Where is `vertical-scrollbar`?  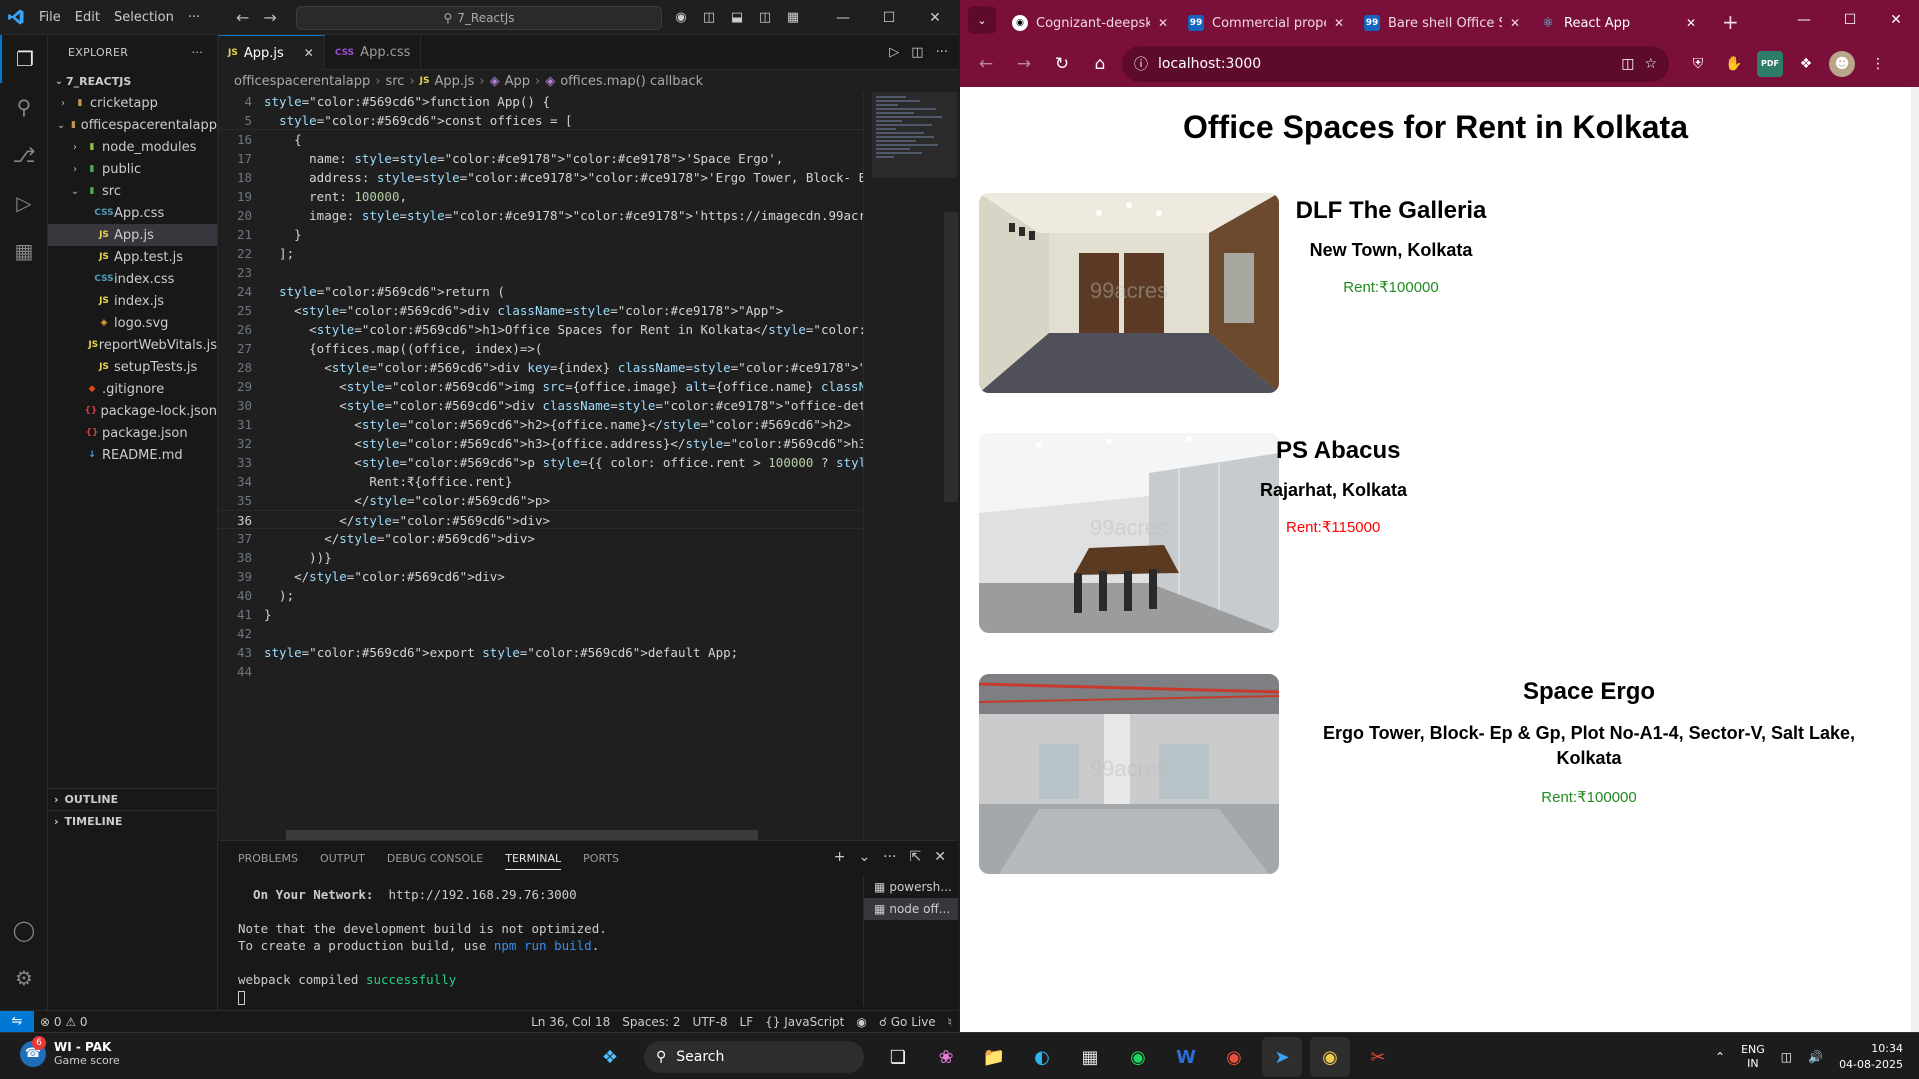
vertical-scrollbar is located at coordinates (951, 357).